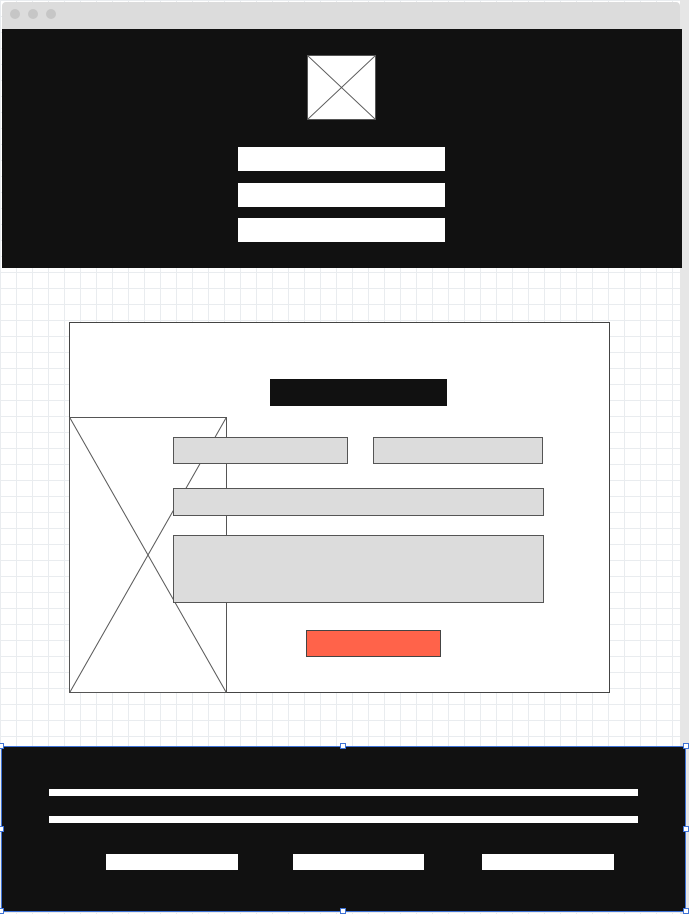 Image resolution: width=689 pixels, height=914 pixels. What do you see at coordinates (341, 15) in the screenshot?
I see `window-titlebar` at bounding box center [341, 15].